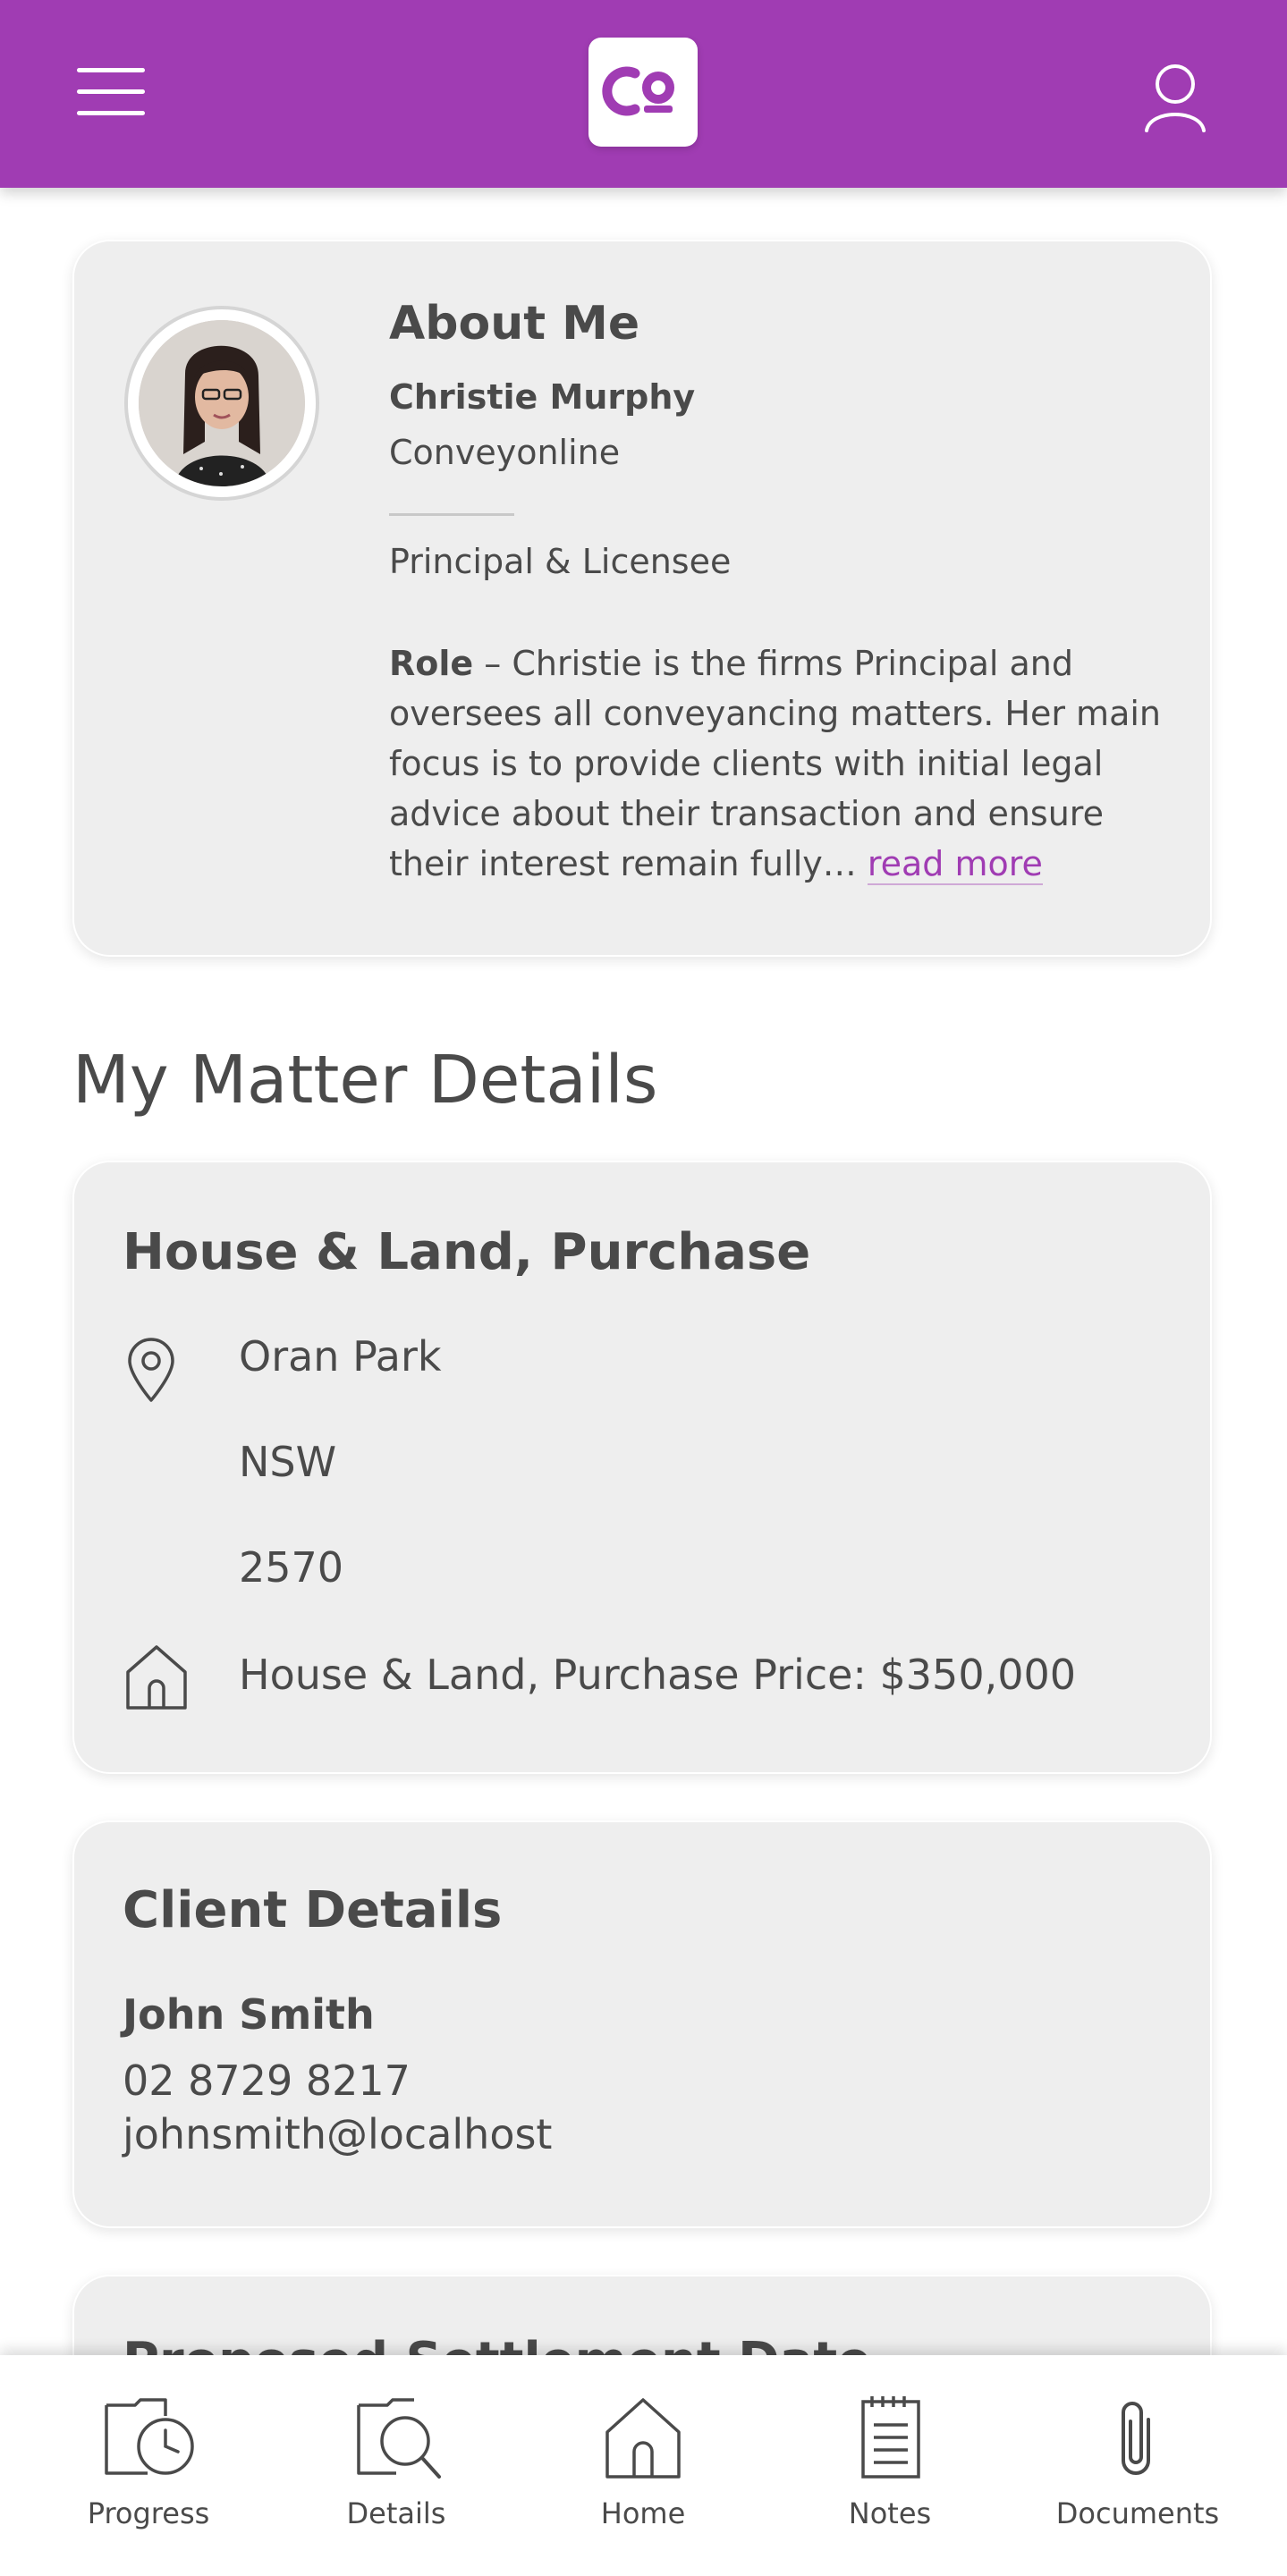  What do you see at coordinates (658, 1675) in the screenshot?
I see `property-price: House & Land, Purchase Price: $350,000` at bounding box center [658, 1675].